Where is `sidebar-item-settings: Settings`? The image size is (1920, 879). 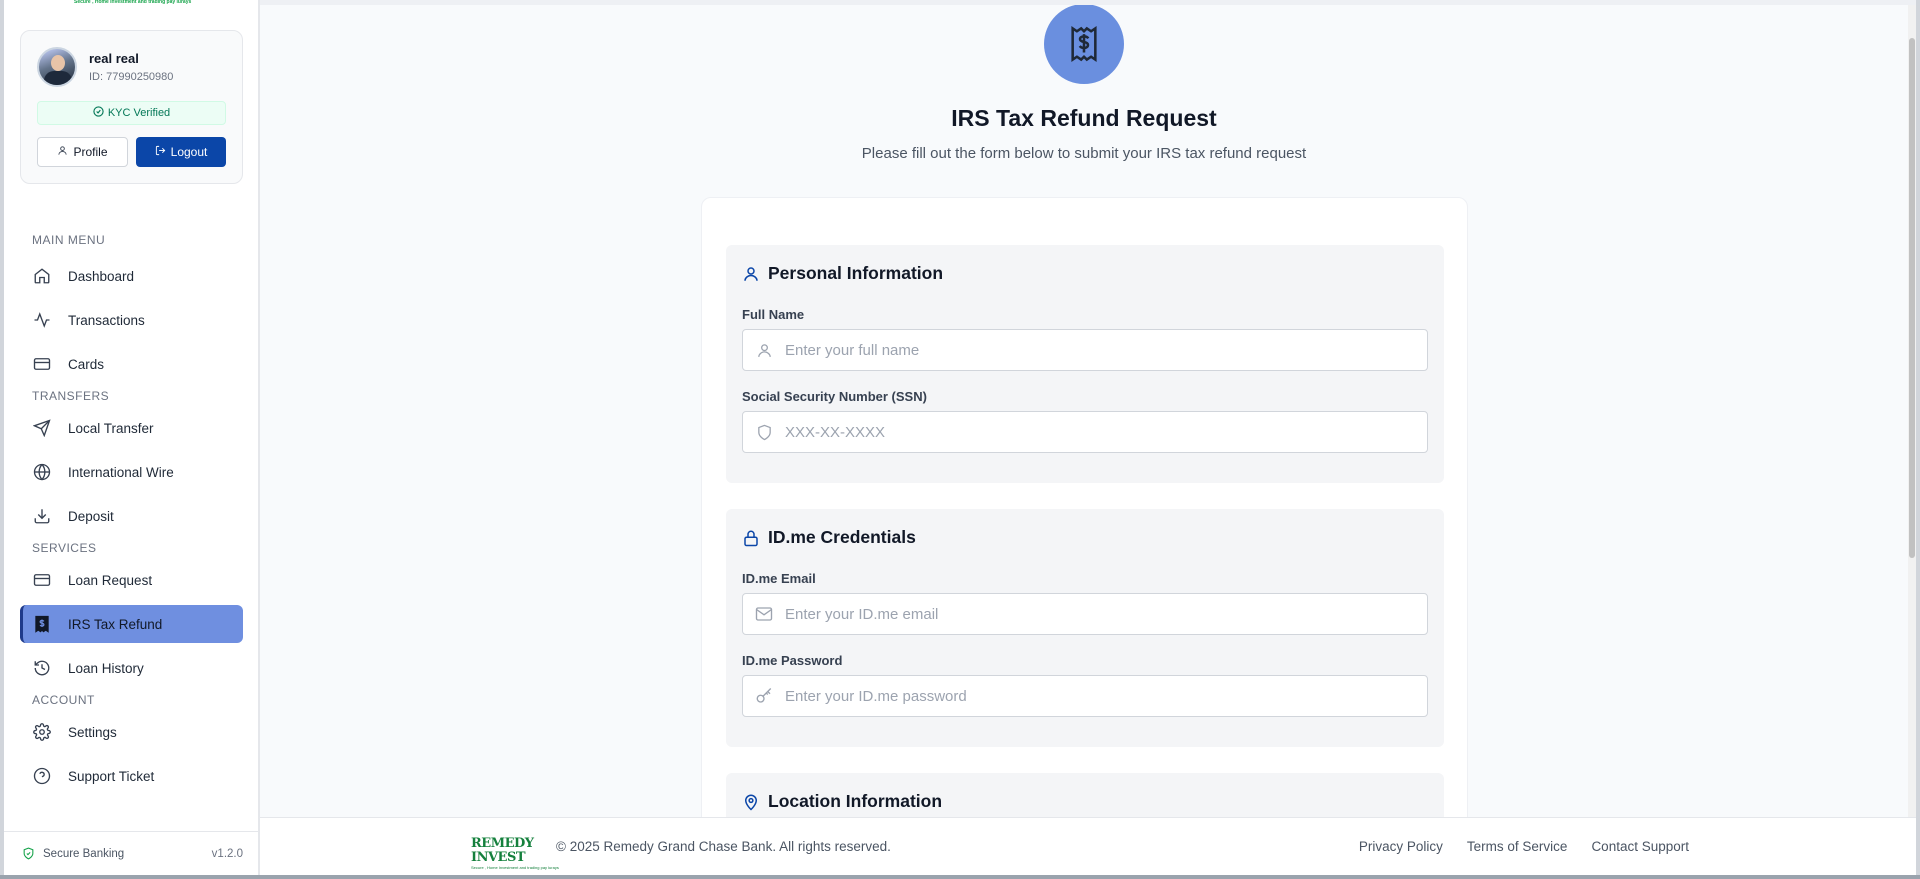
sidebar-item-settings: Settings is located at coordinates (131, 732).